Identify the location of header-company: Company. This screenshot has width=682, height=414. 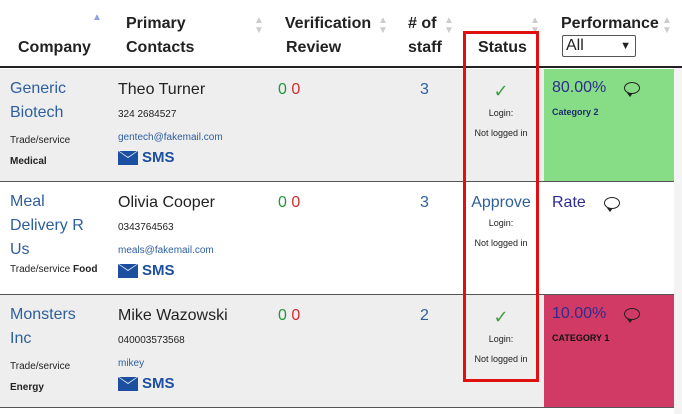
(54, 48).